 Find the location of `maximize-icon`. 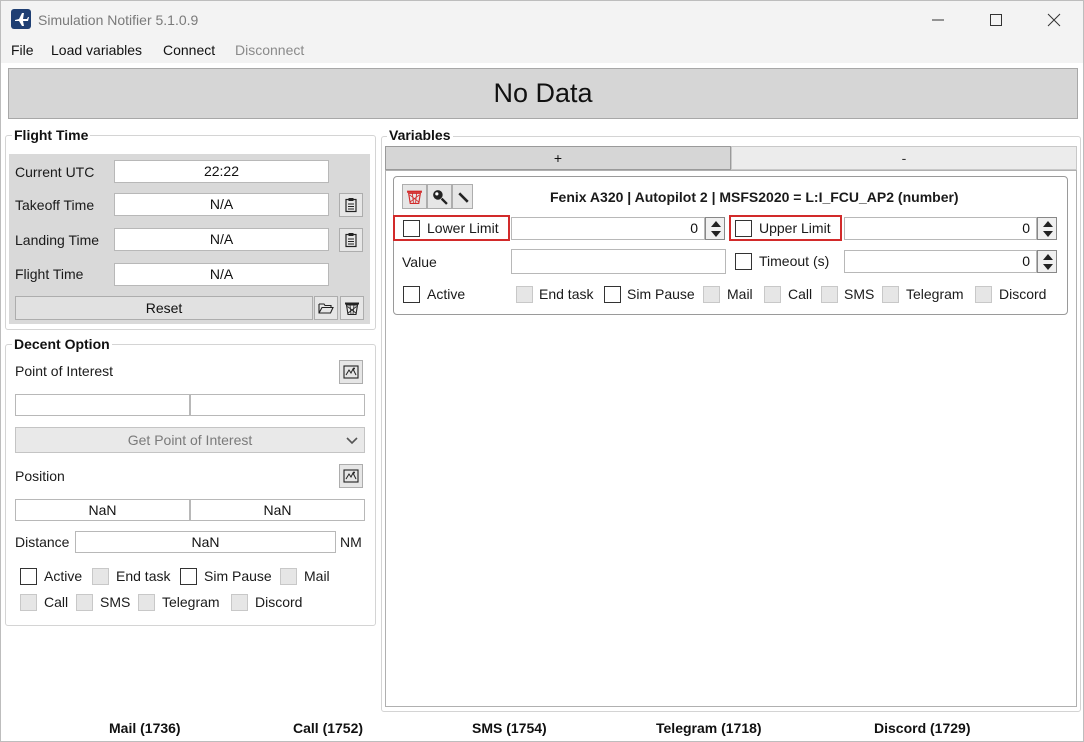

maximize-icon is located at coordinates (996, 20).